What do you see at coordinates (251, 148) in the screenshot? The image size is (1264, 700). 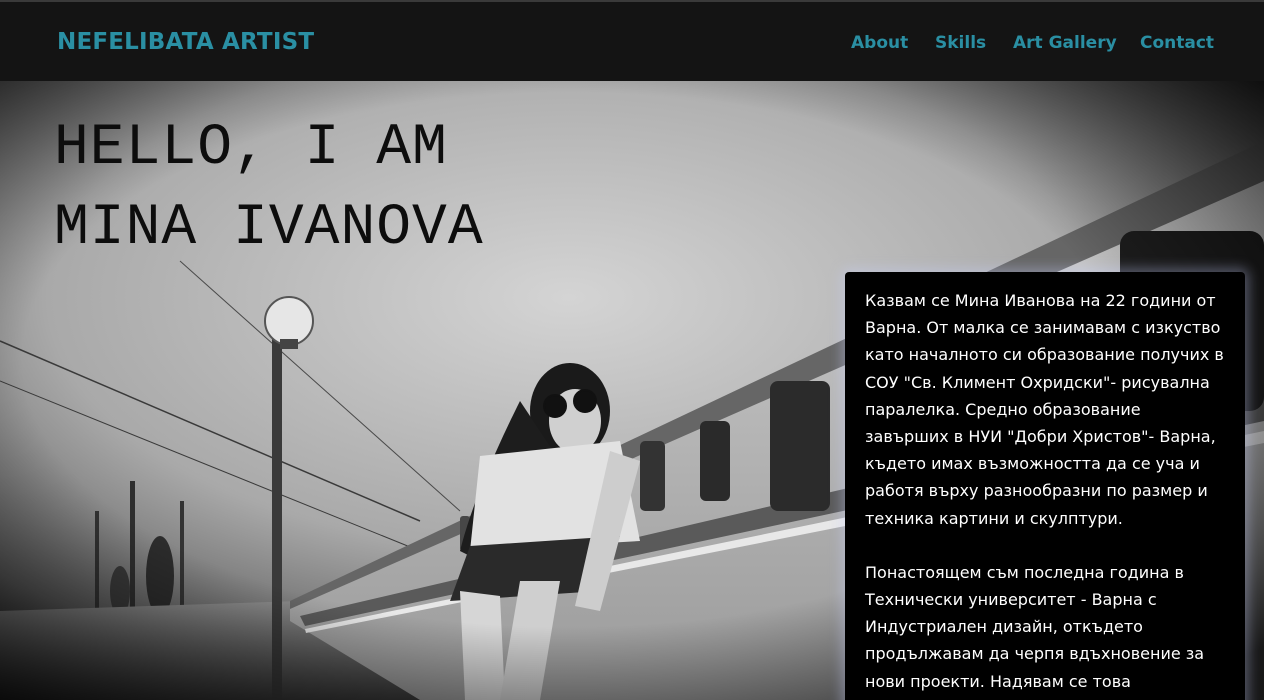 I see `hero-heading-line1: HELLO, I AM` at bounding box center [251, 148].